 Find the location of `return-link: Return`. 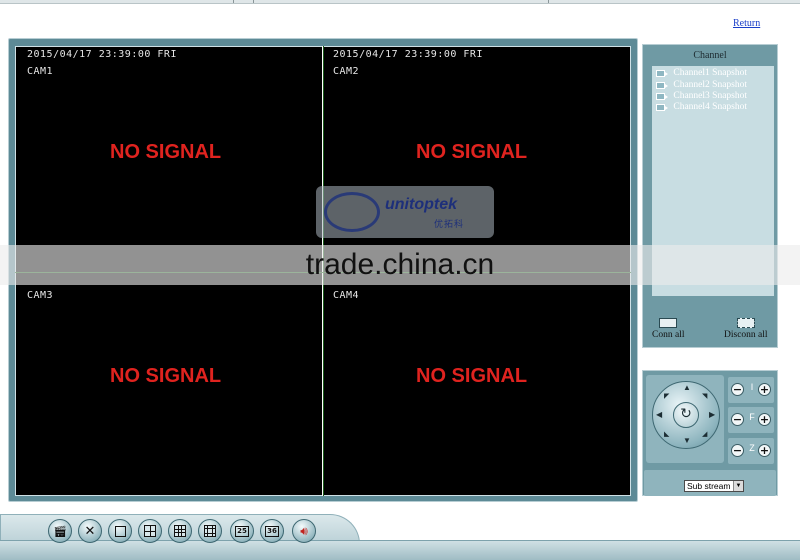

return-link: Return is located at coordinates (746, 23).